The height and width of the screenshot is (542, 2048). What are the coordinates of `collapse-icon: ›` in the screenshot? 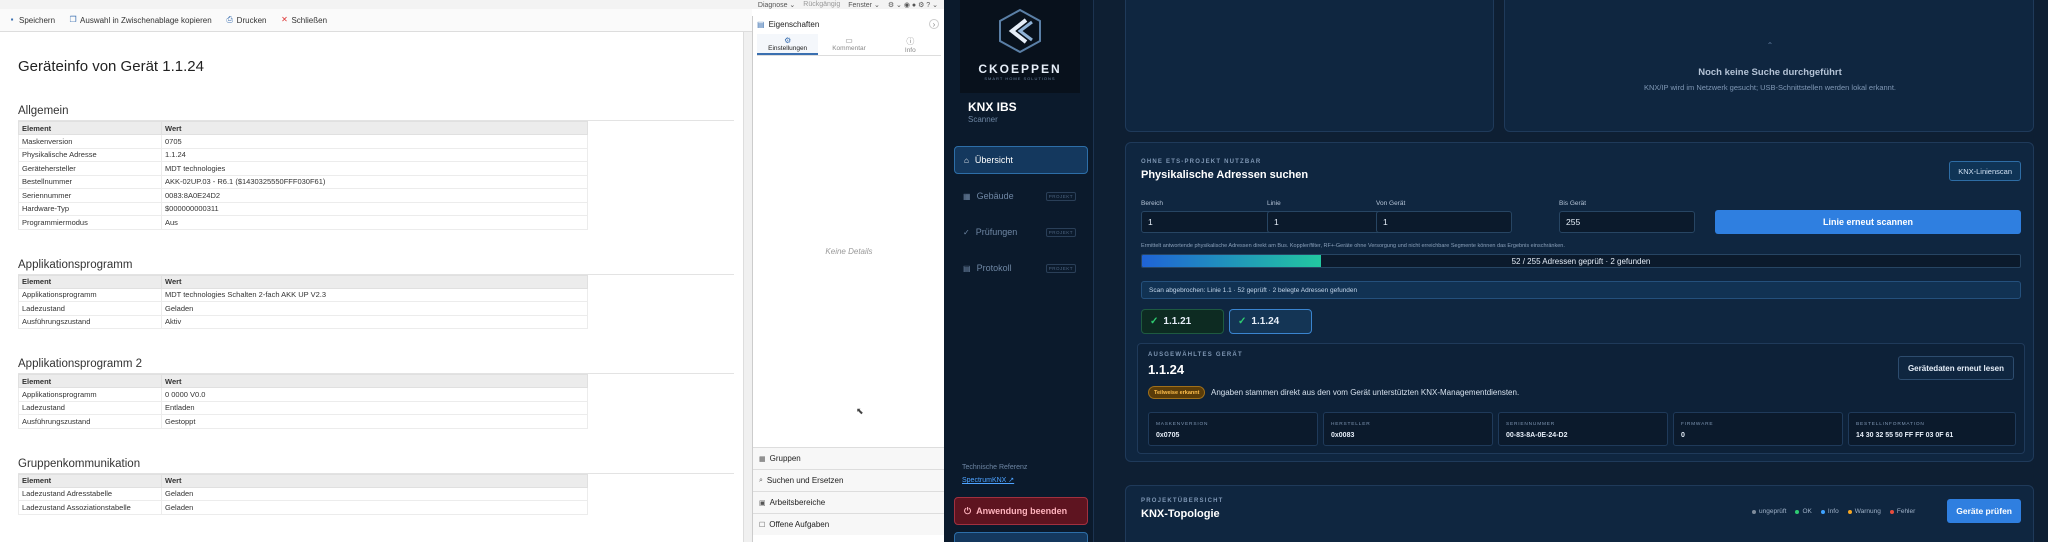 It's located at (934, 24).